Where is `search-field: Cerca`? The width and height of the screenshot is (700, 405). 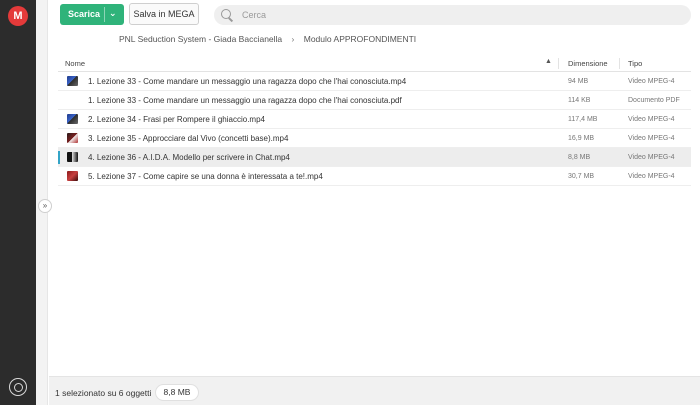 search-field: Cerca is located at coordinates (452, 15).